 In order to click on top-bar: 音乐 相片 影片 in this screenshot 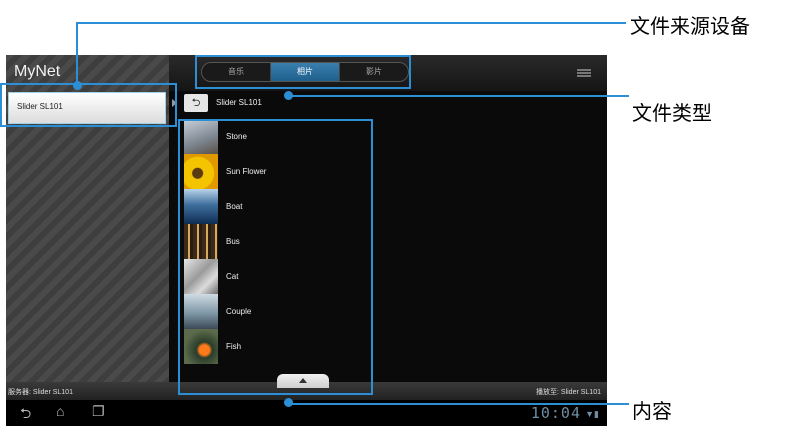, I will do `click(388, 73)`.